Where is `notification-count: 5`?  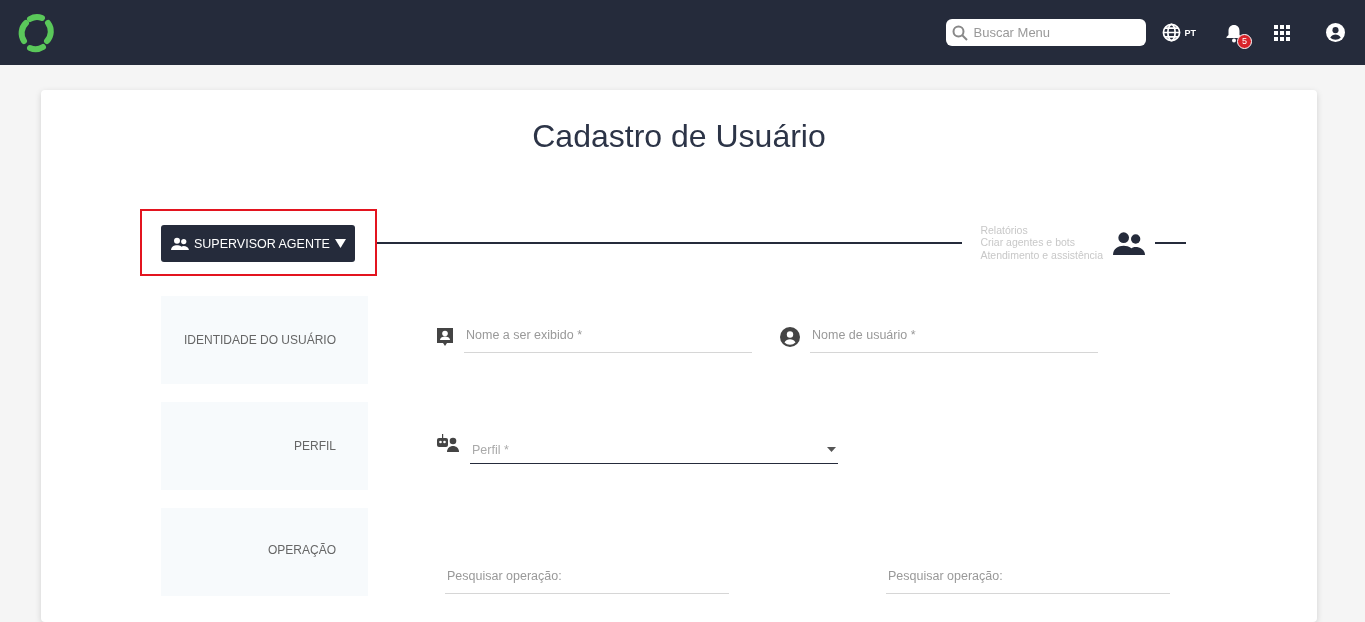
notification-count: 5 is located at coordinates (1244, 41).